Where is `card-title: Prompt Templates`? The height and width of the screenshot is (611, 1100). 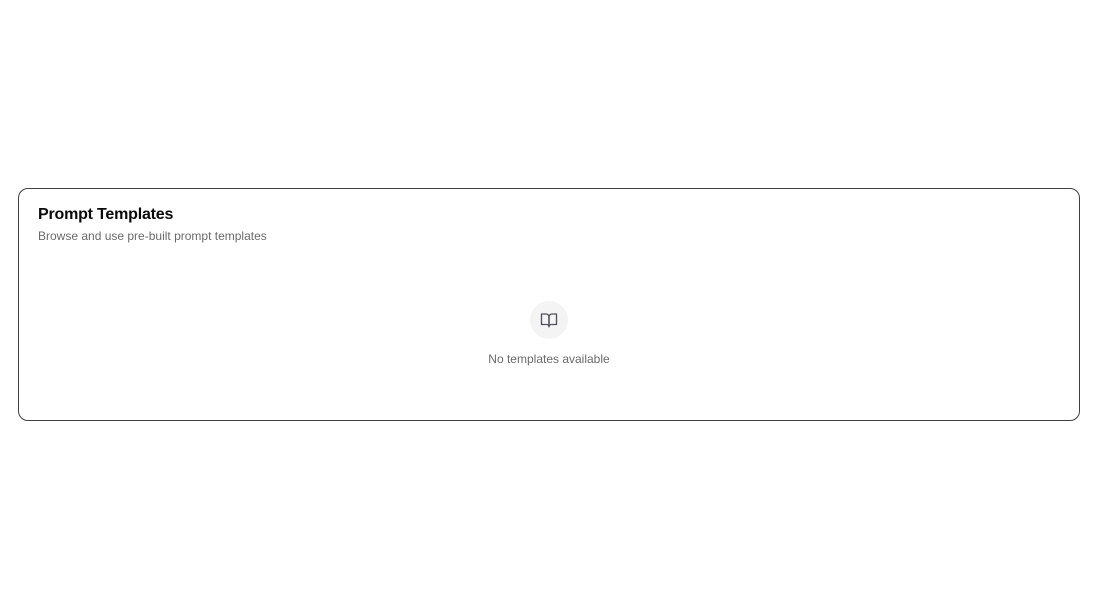
card-title: Prompt Templates is located at coordinates (106, 214).